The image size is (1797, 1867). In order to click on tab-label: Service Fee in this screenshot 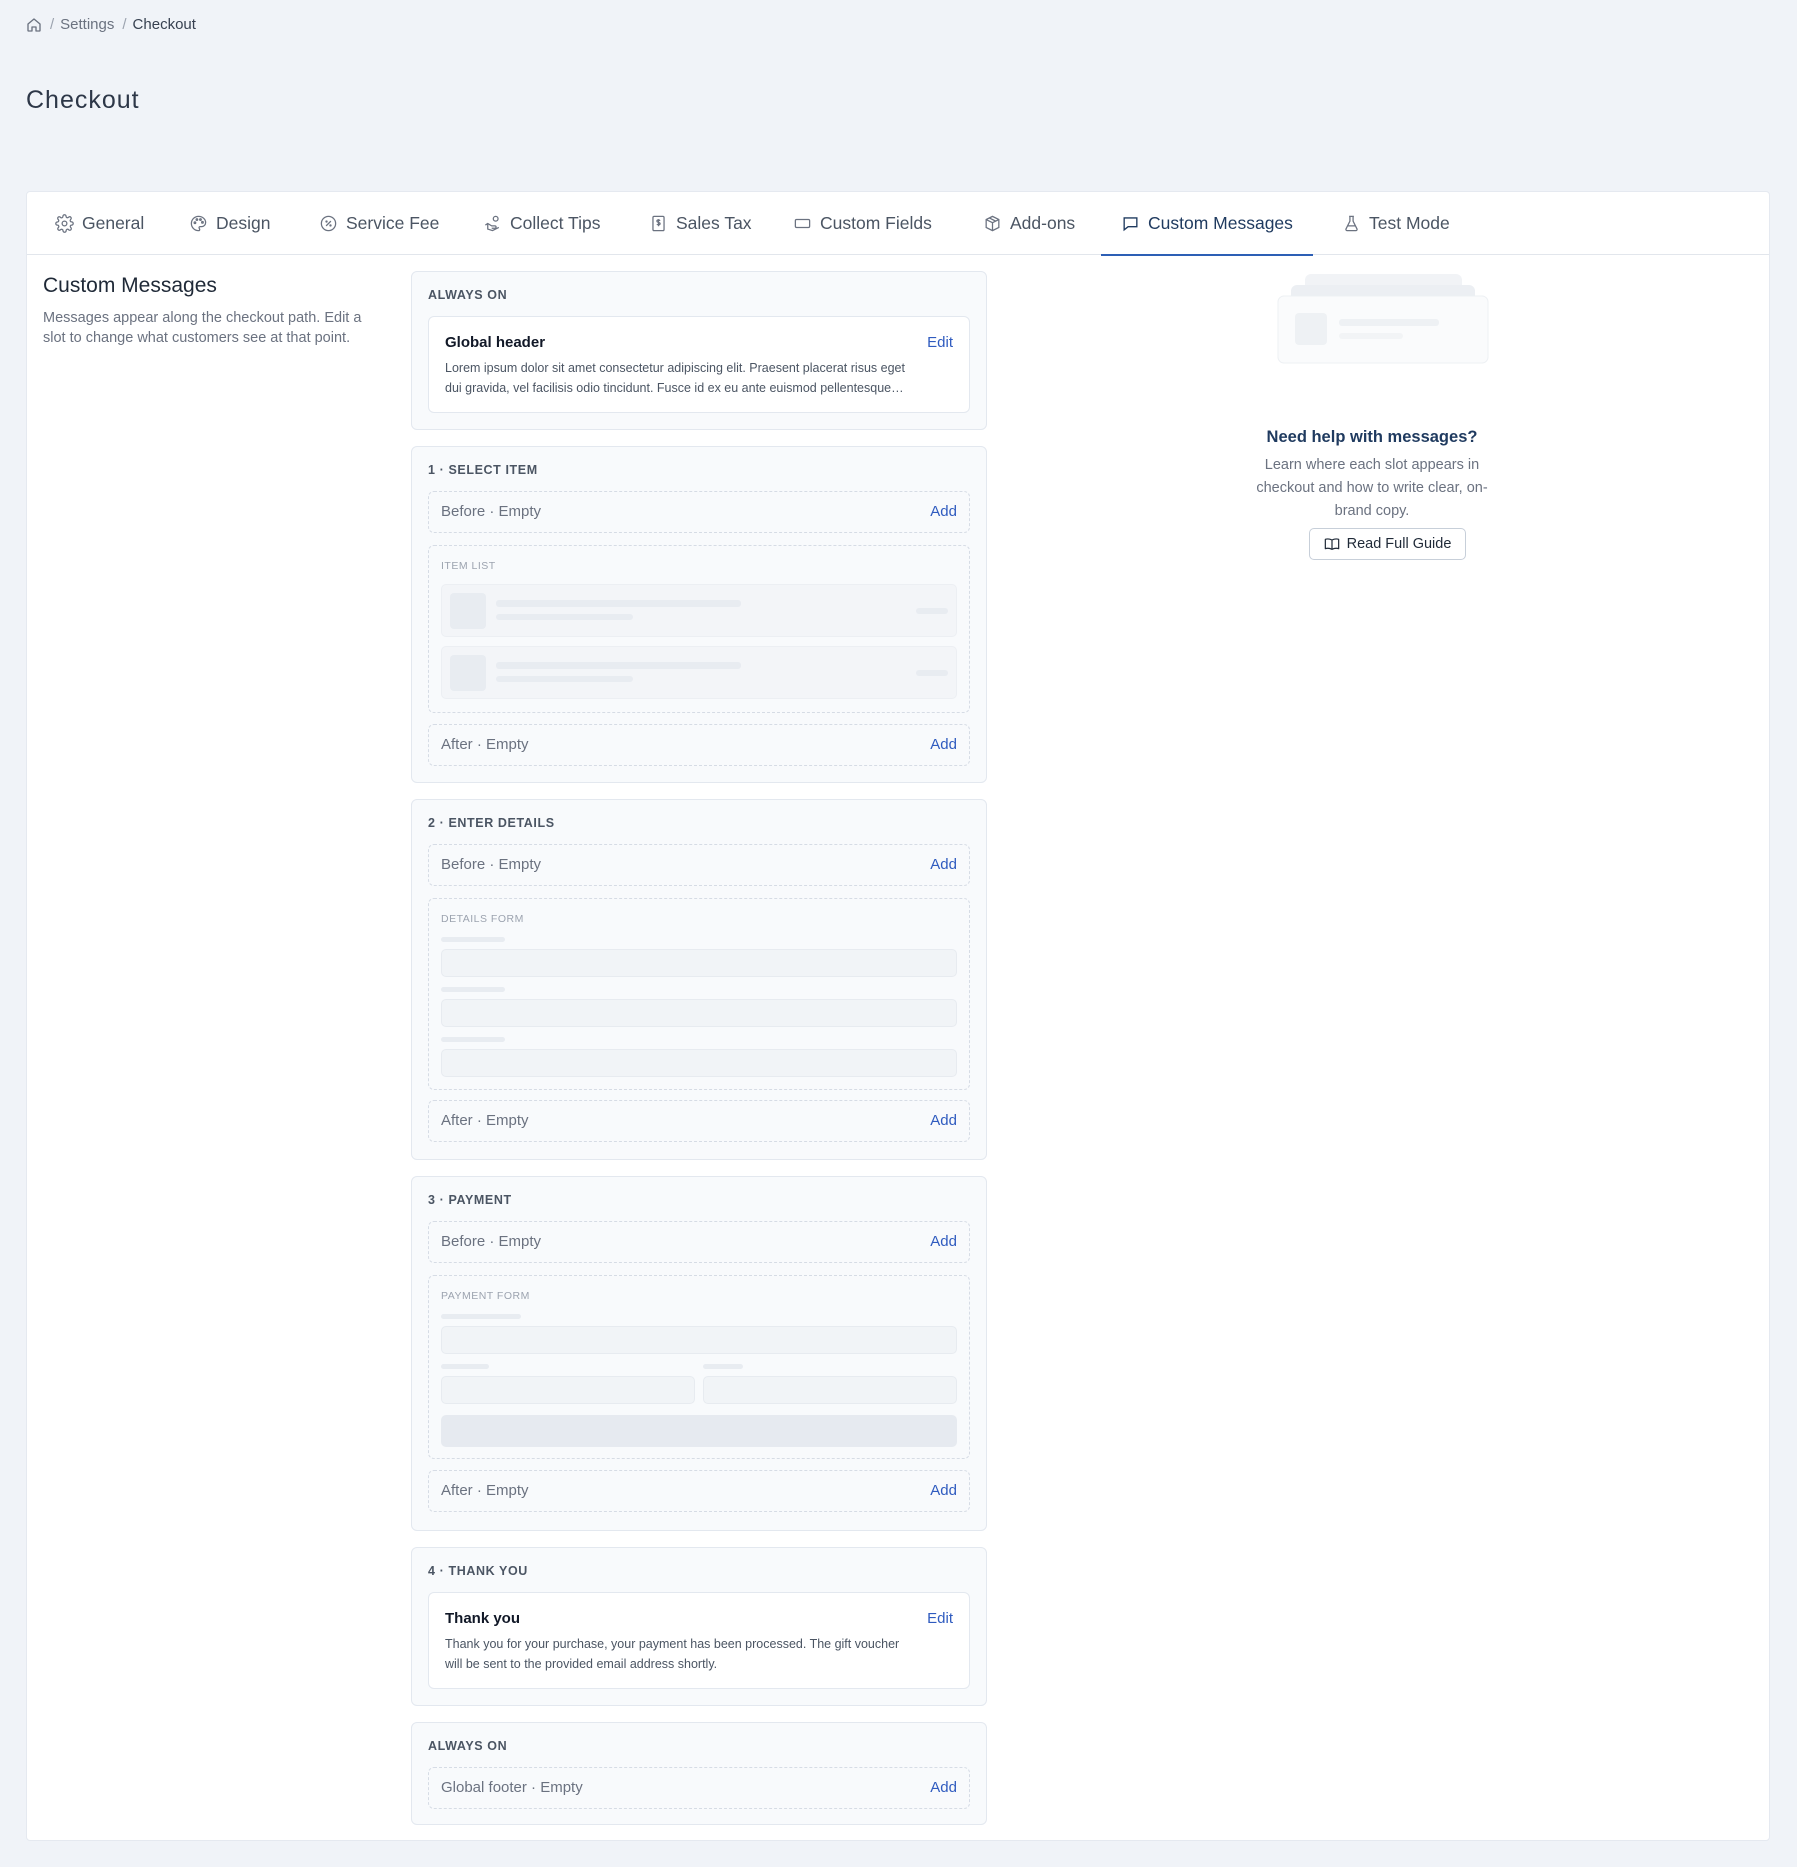, I will do `click(393, 223)`.